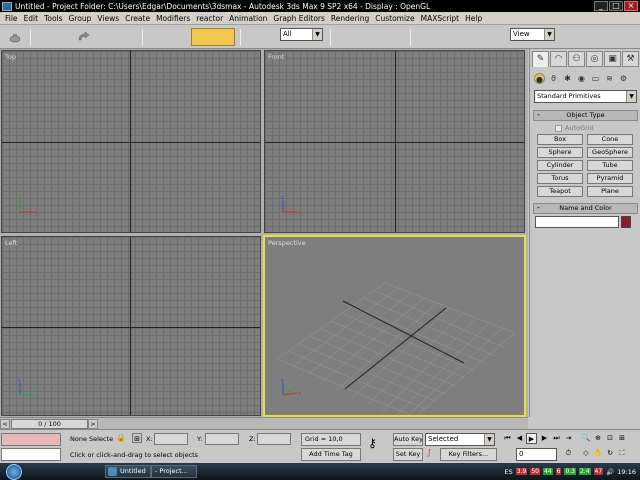  What do you see at coordinates (173, 18) in the screenshot?
I see `menu-modifiers: Modifiers` at bounding box center [173, 18].